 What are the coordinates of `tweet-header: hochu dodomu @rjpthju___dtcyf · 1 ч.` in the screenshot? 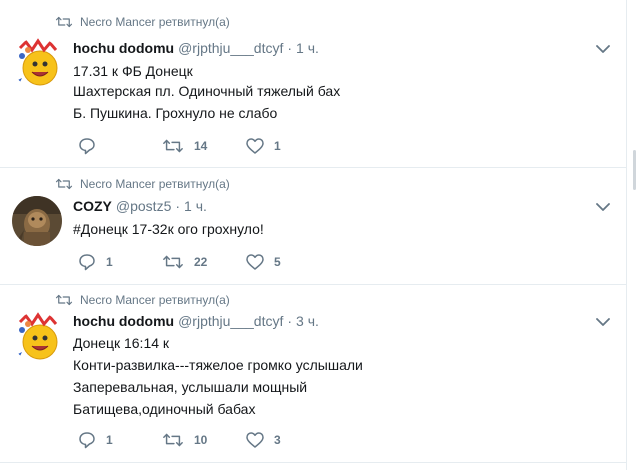 It's located at (196, 48).